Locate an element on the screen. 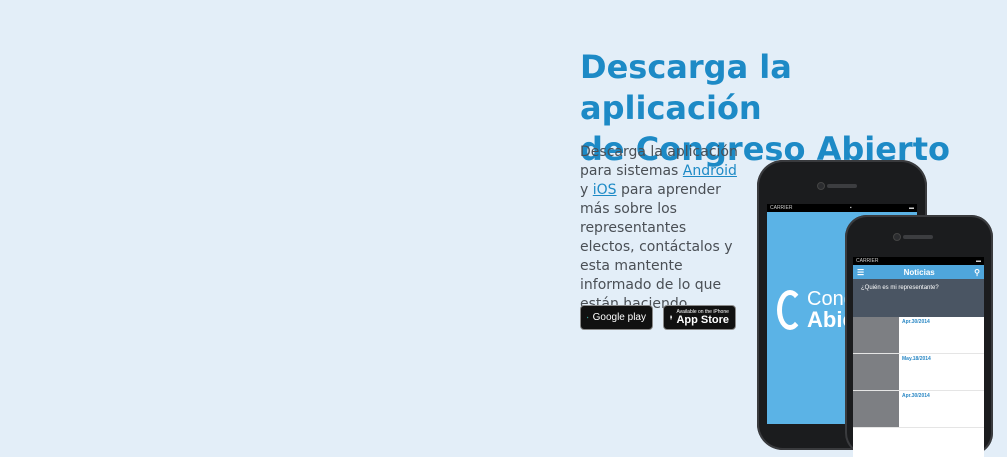  status-bar: CARRIER ▬ is located at coordinates (918, 261).